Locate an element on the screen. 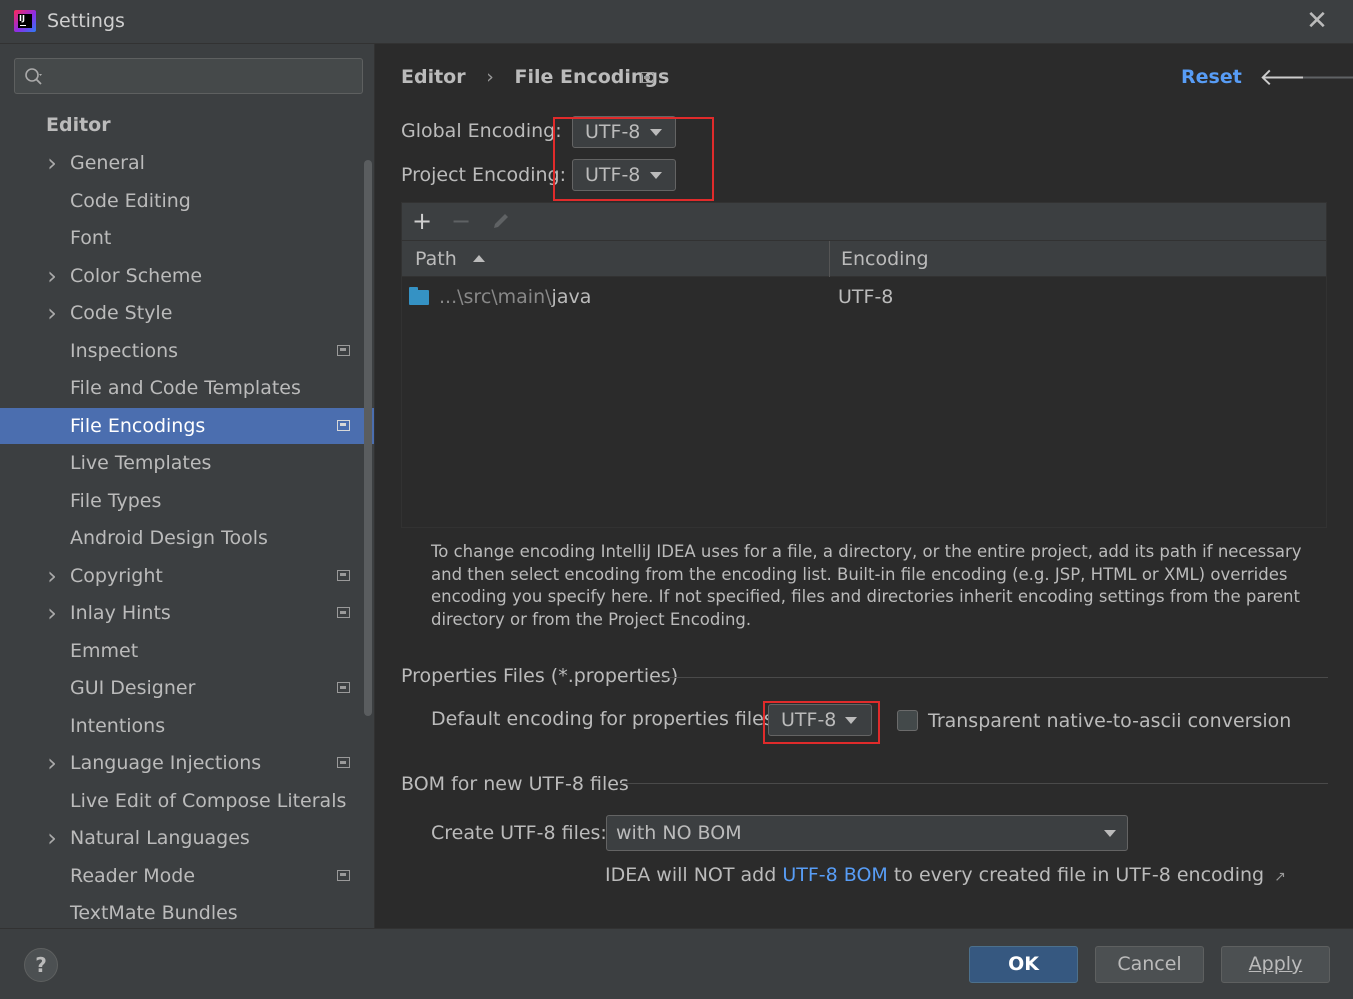 Image resolution: width=1353 pixels, height=999 pixels. sidebar-item-font: Font is located at coordinates (187, 238).